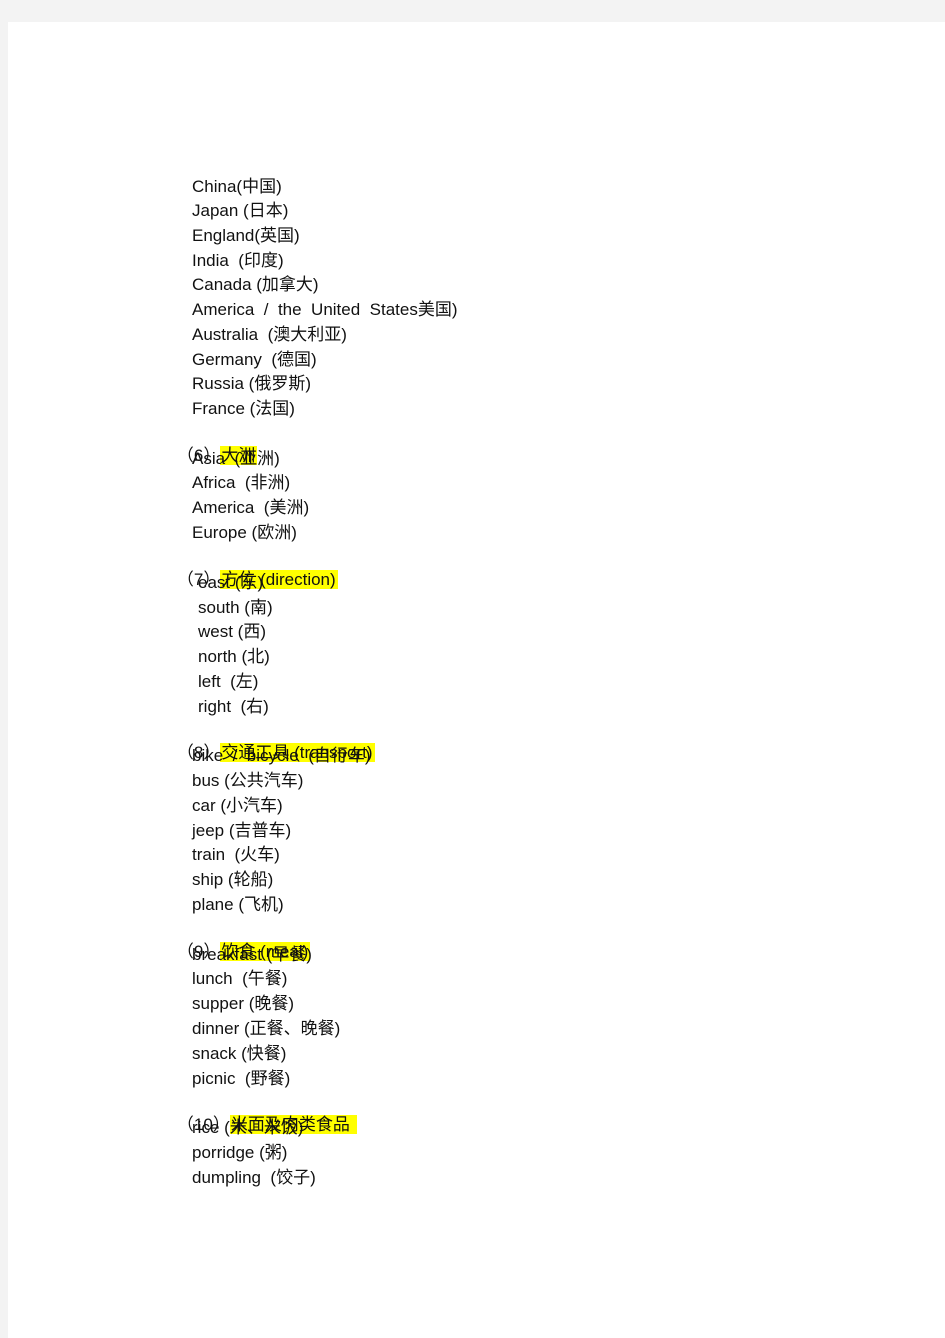  I want to click on list-item: car (小汽车), so click(237, 805).